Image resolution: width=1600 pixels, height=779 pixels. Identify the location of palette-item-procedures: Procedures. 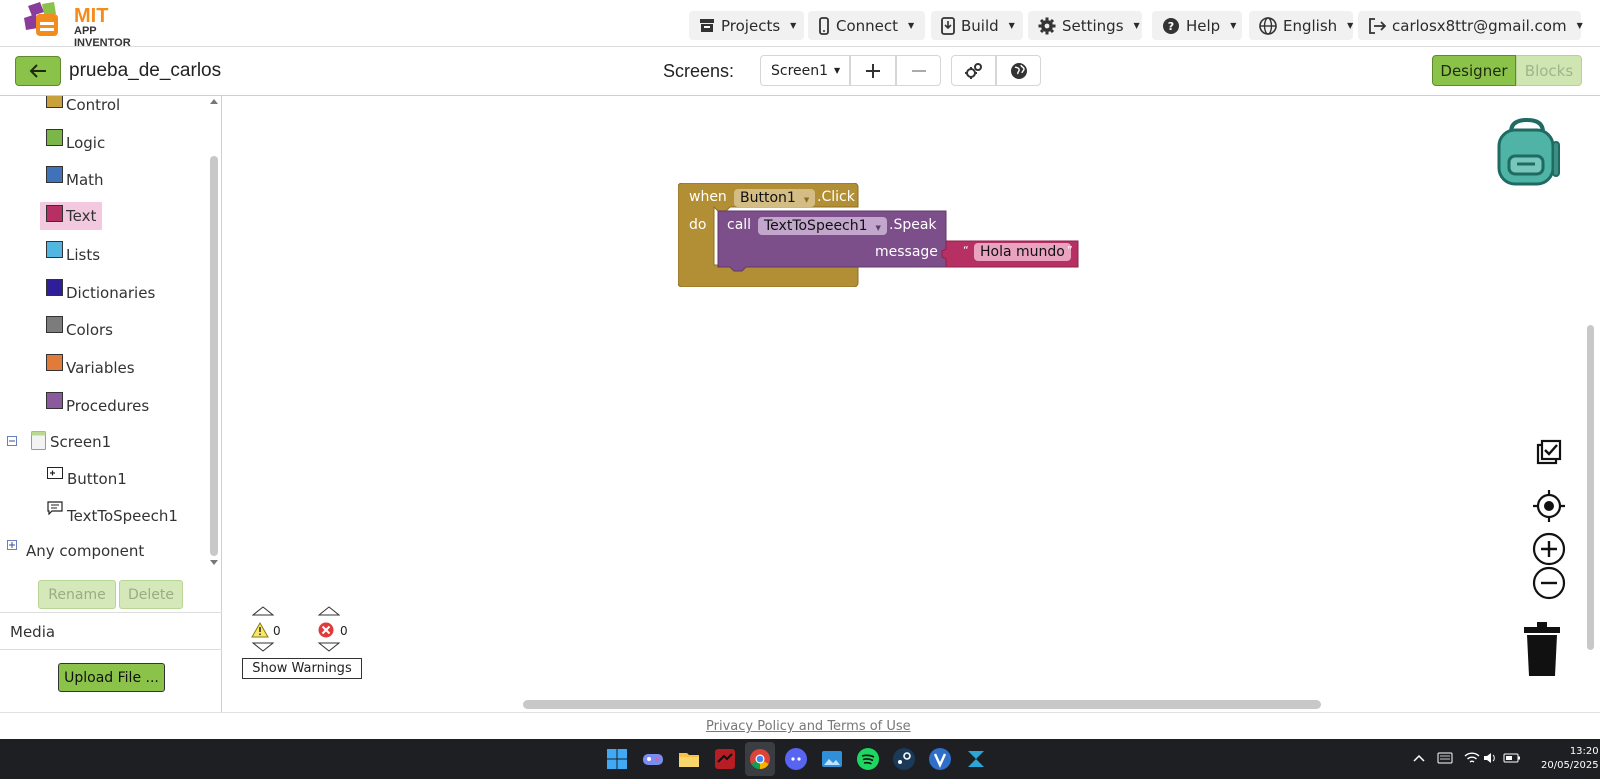
(97, 404).